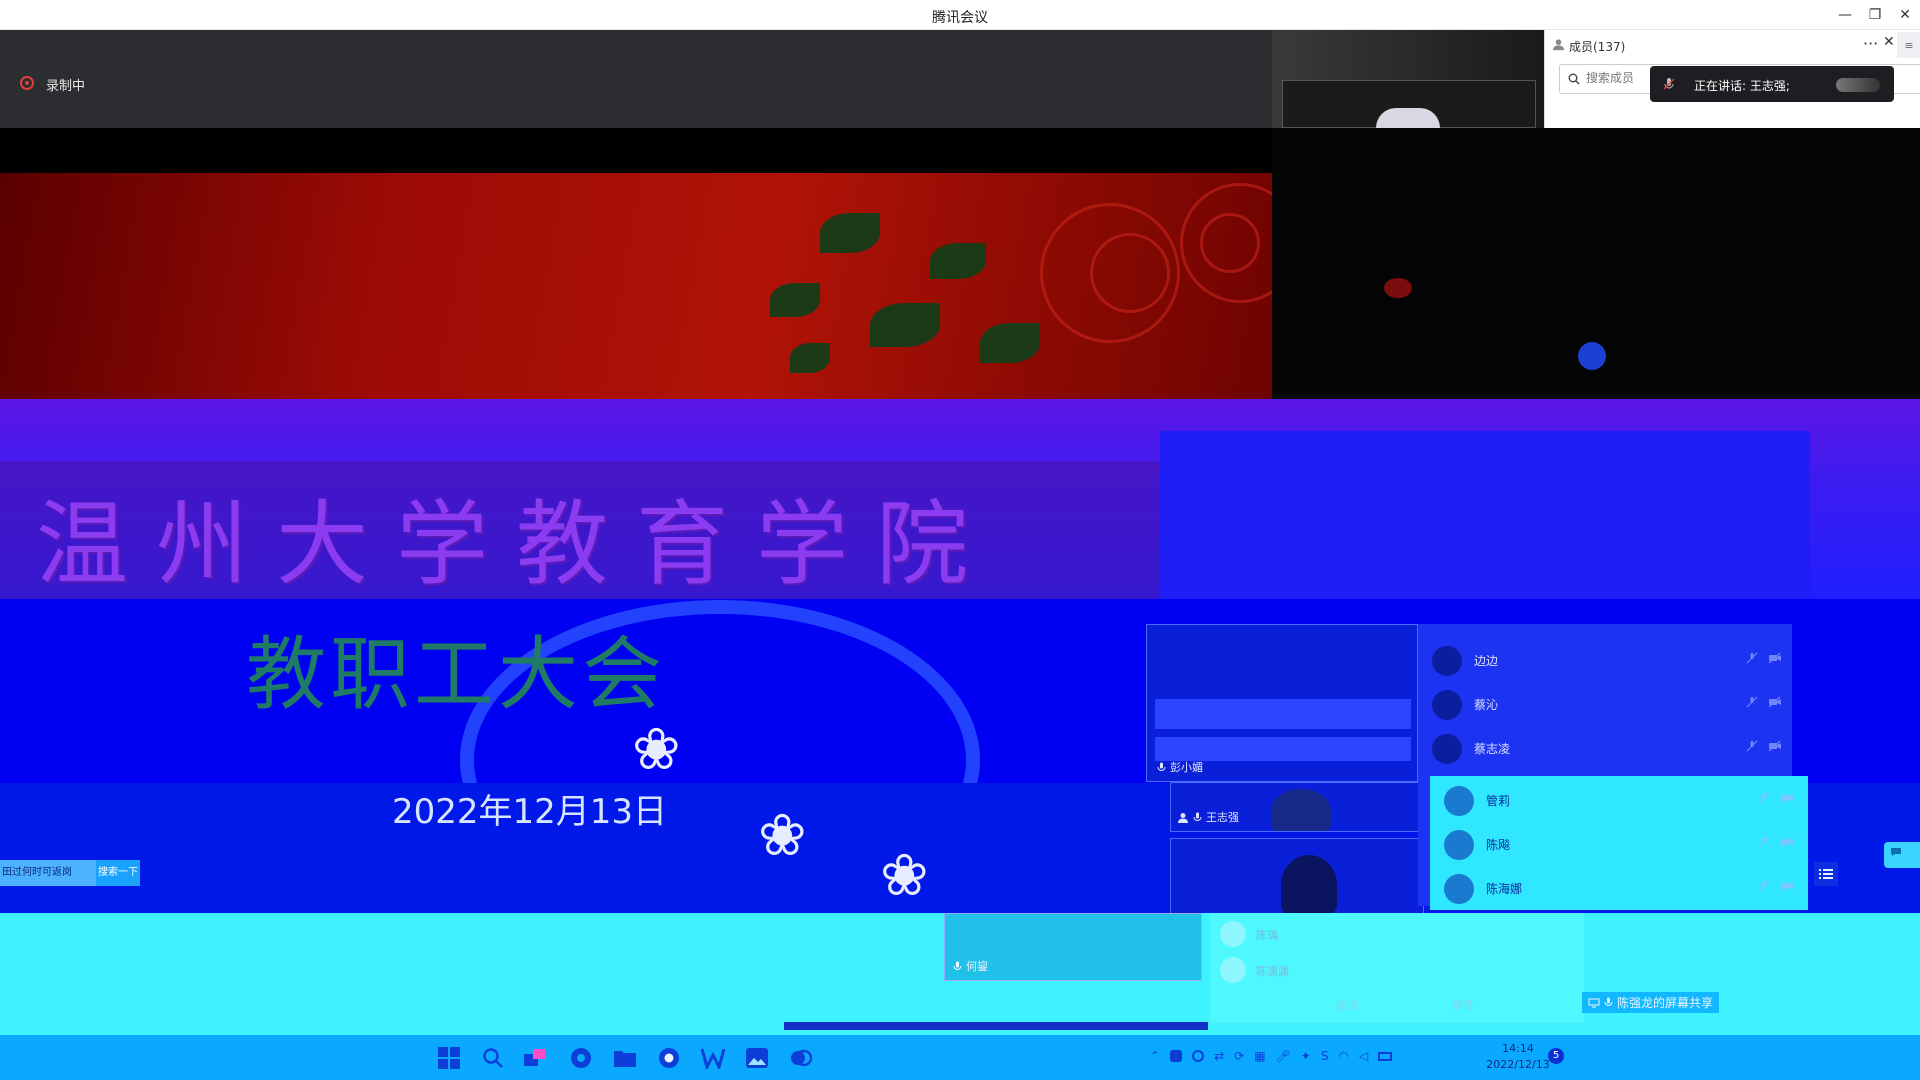 The image size is (1920, 1080). I want to click on minimize-button: —, so click(1845, 15).